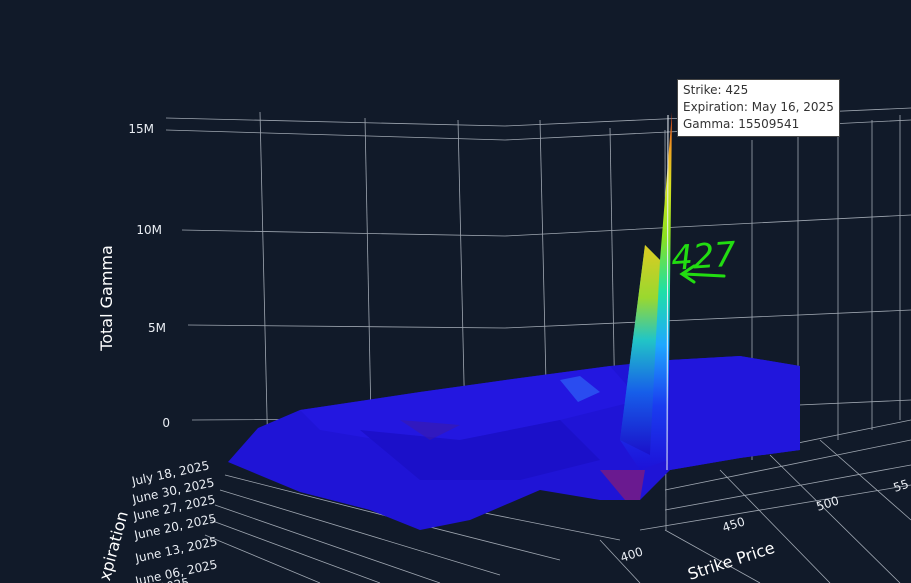  What do you see at coordinates (141, 129) in the screenshot?
I see `z-tick: 15M` at bounding box center [141, 129].